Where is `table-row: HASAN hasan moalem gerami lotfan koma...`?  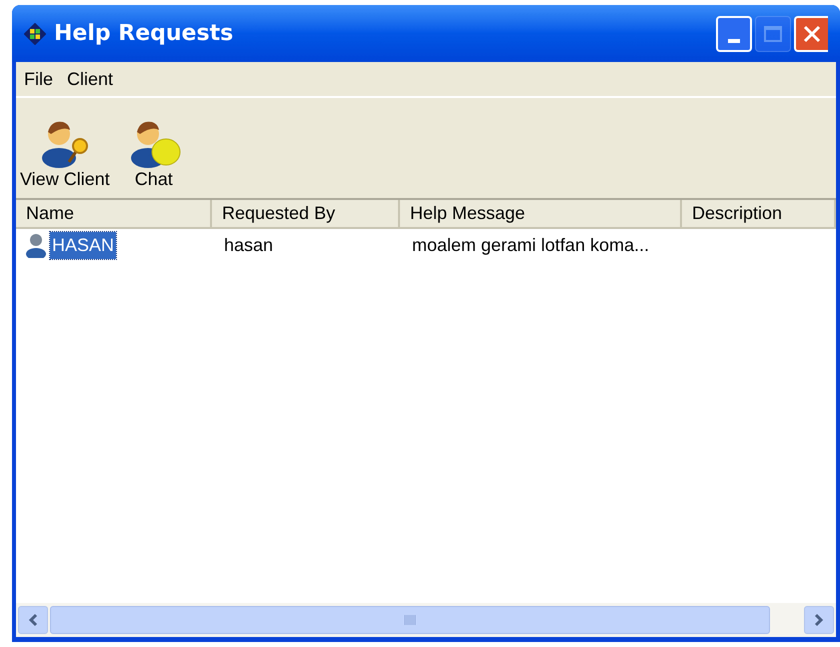 table-row: HASAN hasan moalem gerami lotfan koma... is located at coordinates (426, 245).